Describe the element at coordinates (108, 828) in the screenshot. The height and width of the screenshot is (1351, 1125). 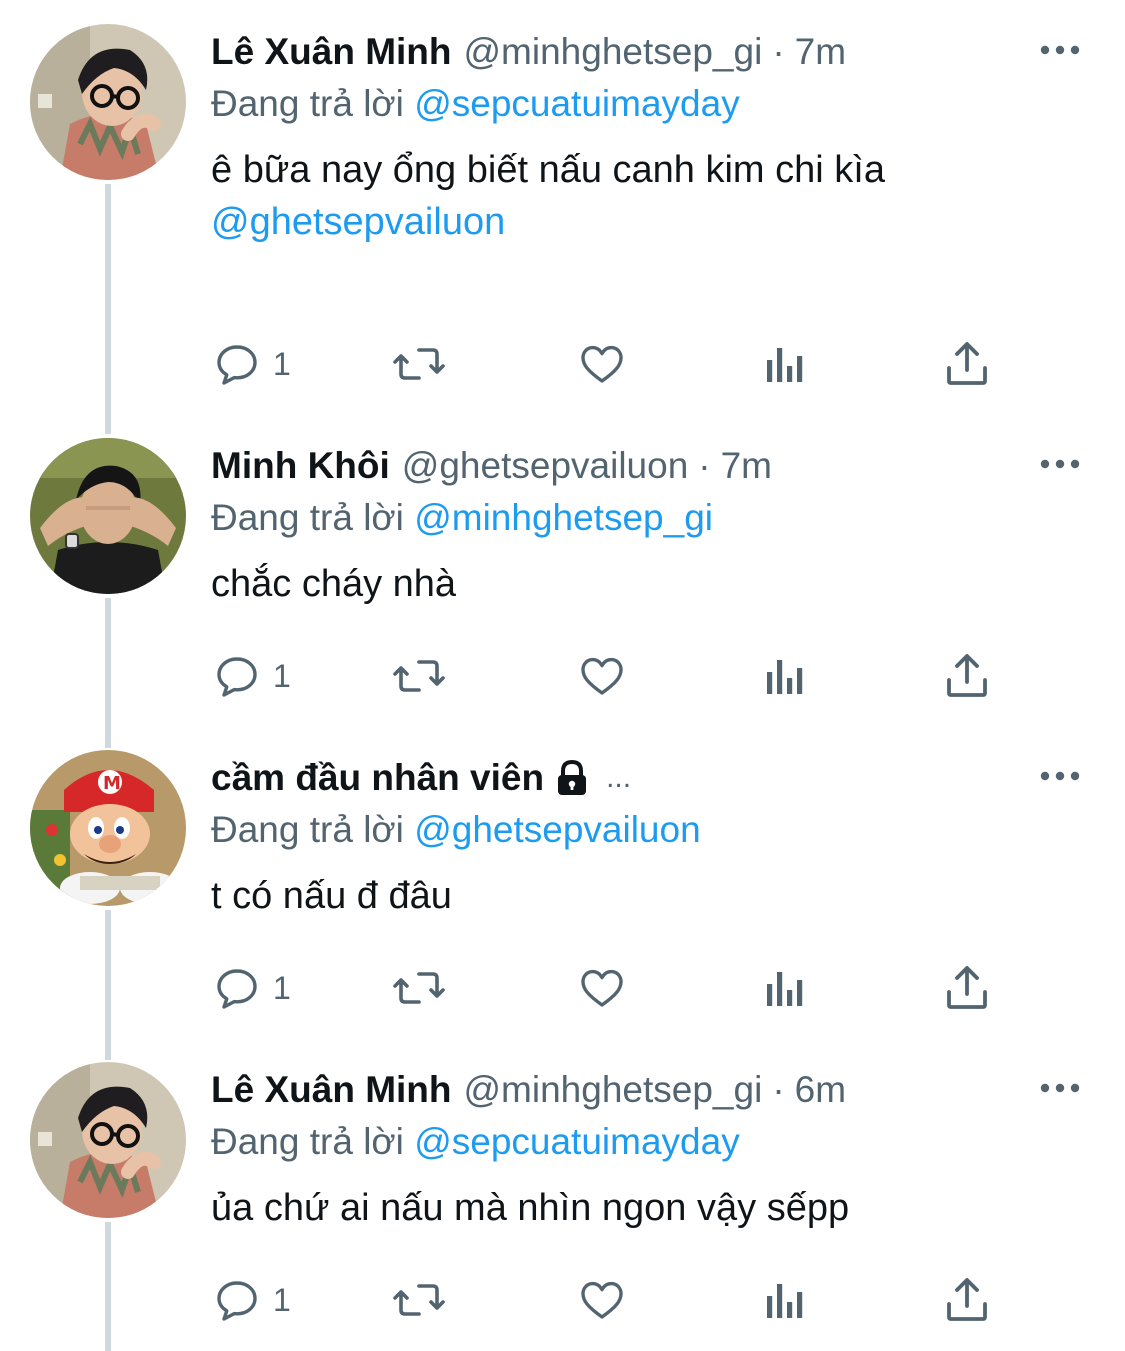
I see `avatar: M` at that location.